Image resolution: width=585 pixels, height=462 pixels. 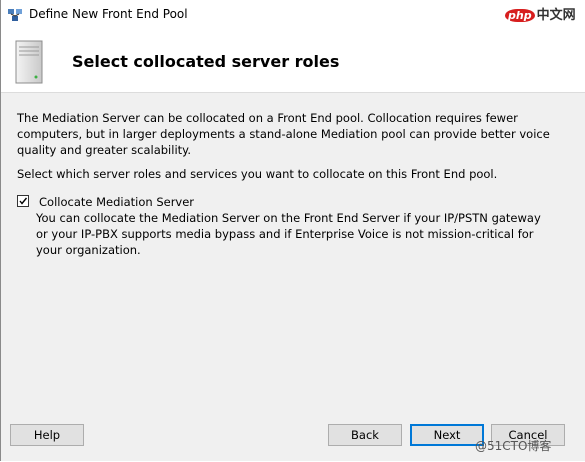 I want to click on wizard-header: Select collocated server roles, so click(x=293, y=61).